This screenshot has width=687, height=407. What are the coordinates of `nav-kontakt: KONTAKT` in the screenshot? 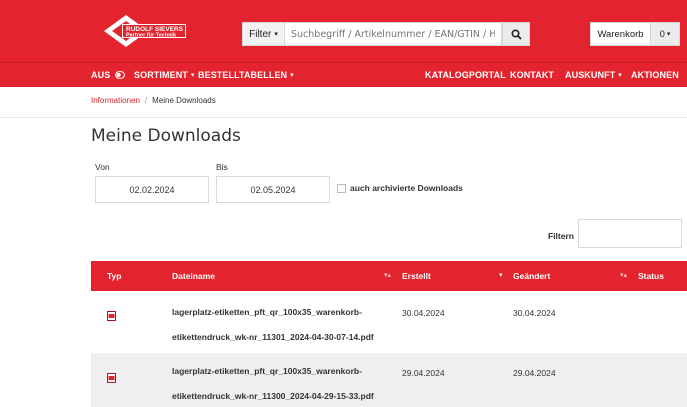 It's located at (532, 75).